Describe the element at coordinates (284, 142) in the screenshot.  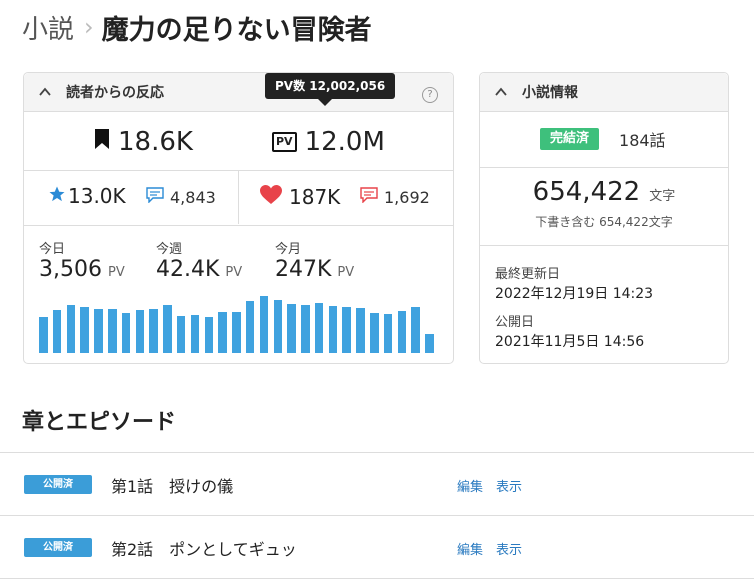
I see `pv-icon: PV` at that location.